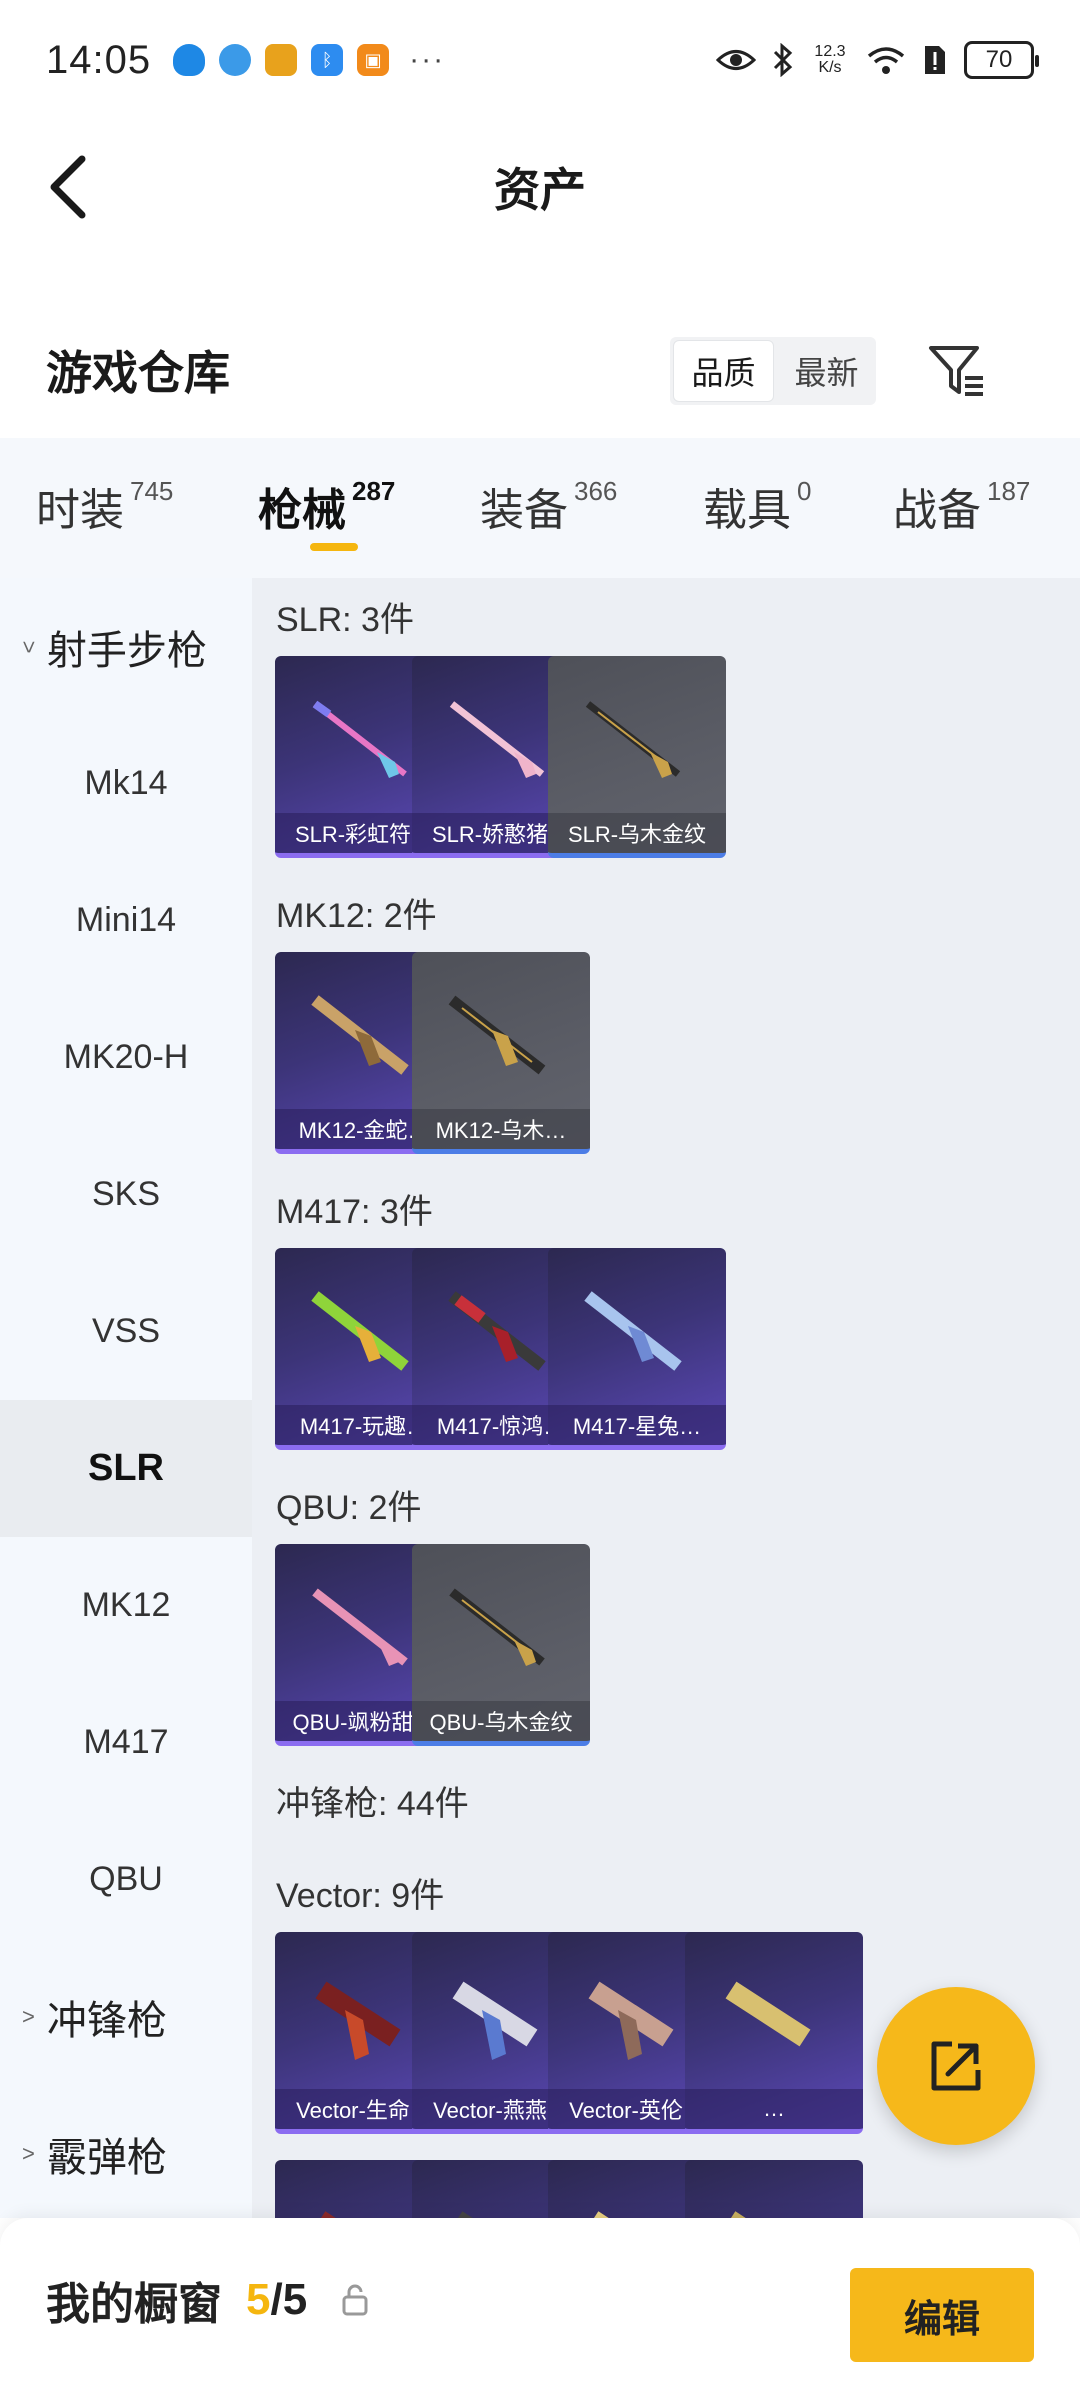 The height and width of the screenshot is (2382, 1080). I want to click on status-right: 12.3 K/s 70, so click(877, 60).